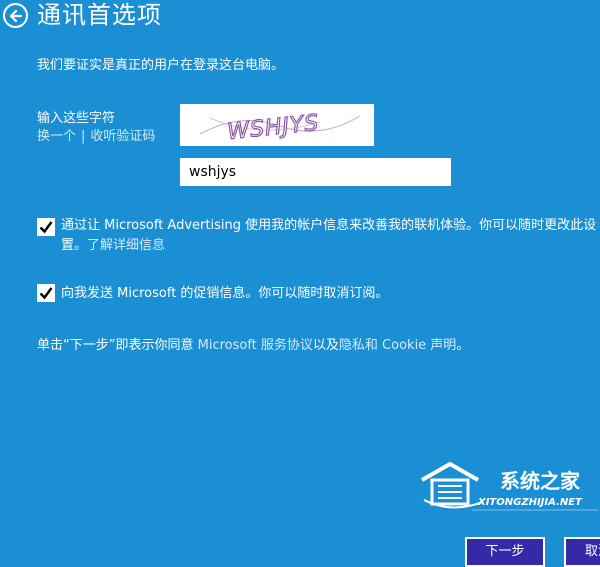  I want to click on captcha-label: 输入这些字符, so click(76, 118).